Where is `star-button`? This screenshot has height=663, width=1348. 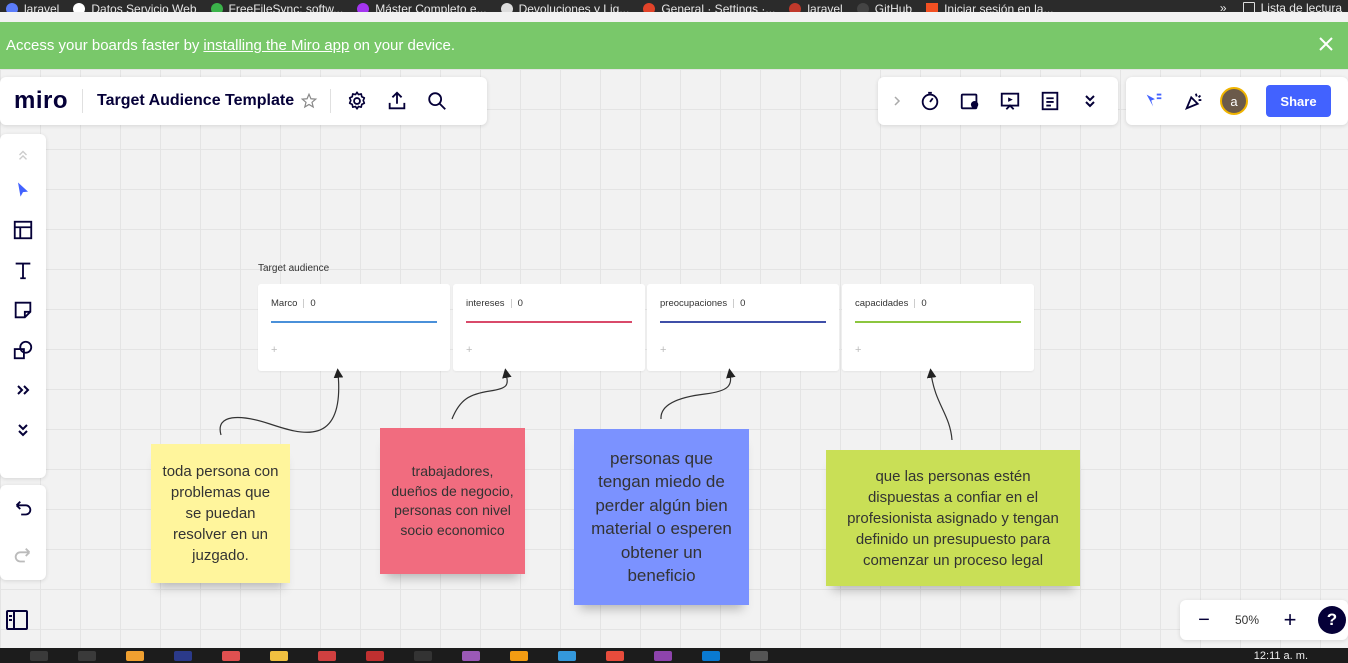 star-button is located at coordinates (309, 101).